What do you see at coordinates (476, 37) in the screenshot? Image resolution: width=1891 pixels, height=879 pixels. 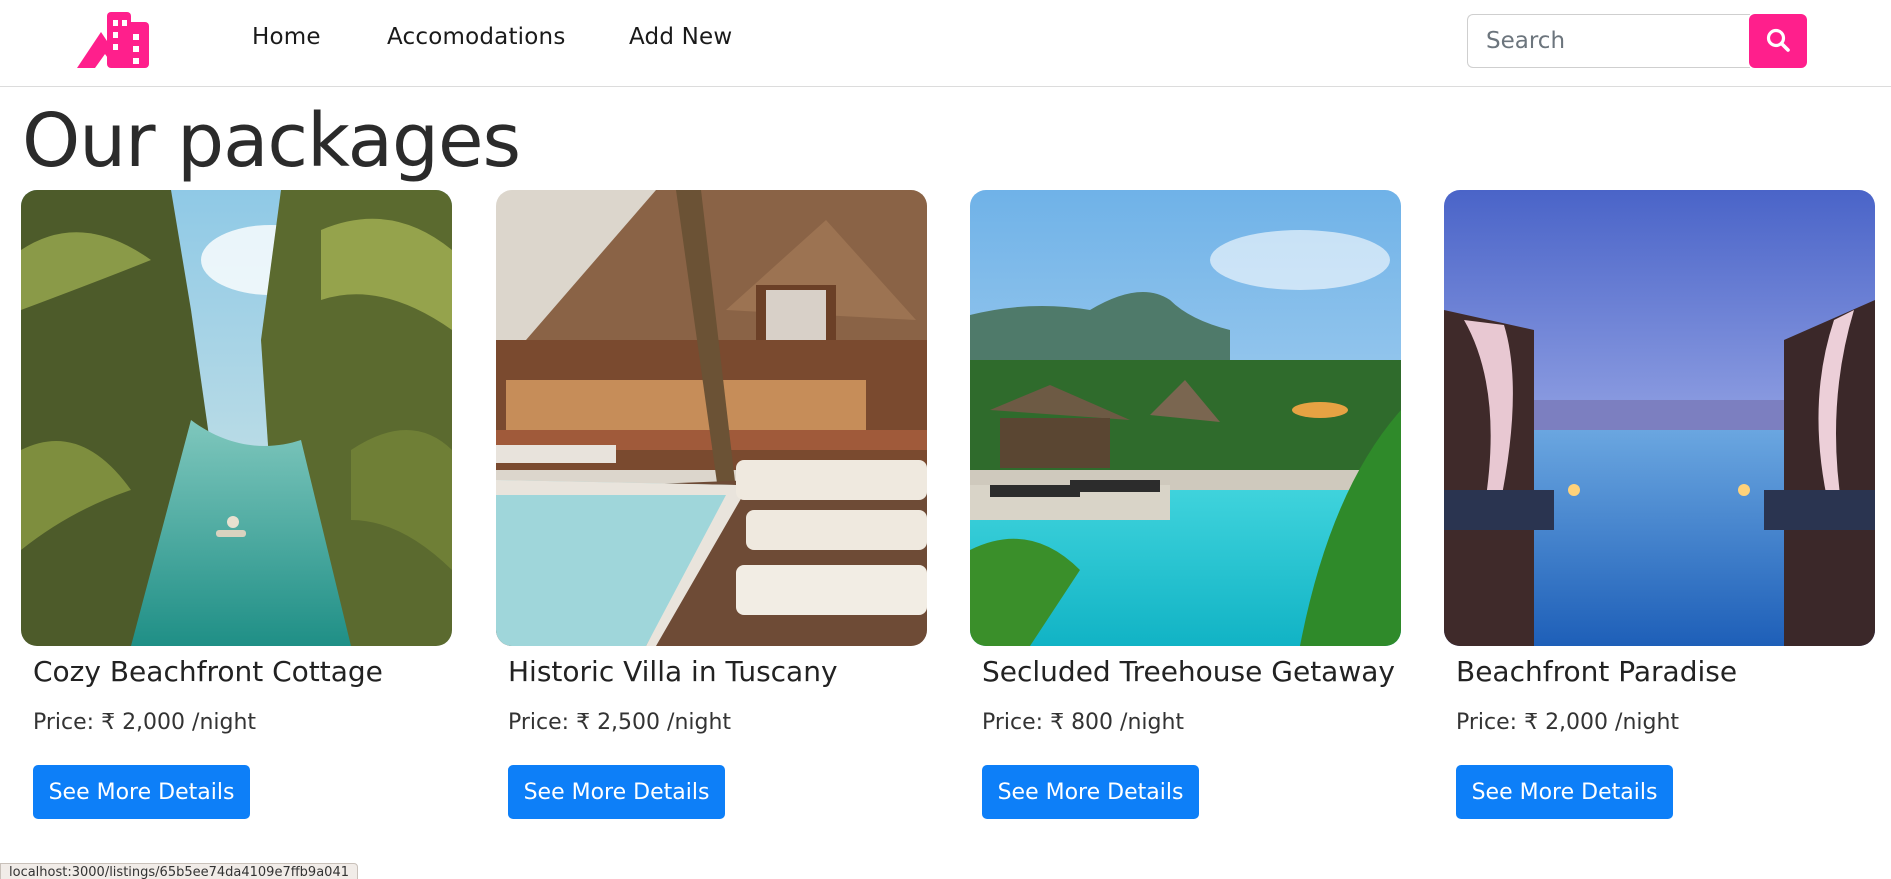 I see `nav-link-accommodations: Accomodations` at bounding box center [476, 37].